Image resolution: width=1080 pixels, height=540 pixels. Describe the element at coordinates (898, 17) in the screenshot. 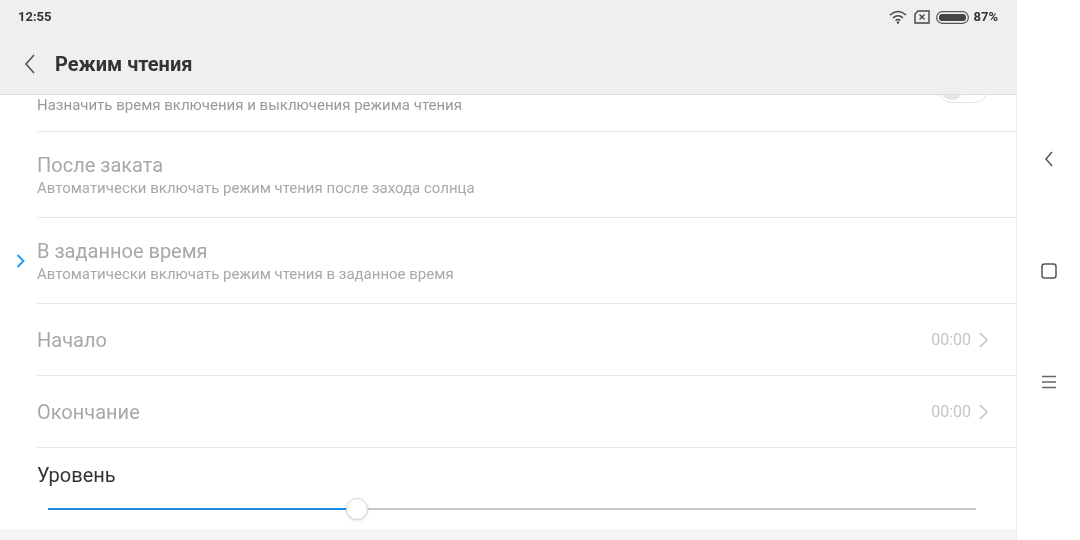

I see `wifi-icon` at that location.